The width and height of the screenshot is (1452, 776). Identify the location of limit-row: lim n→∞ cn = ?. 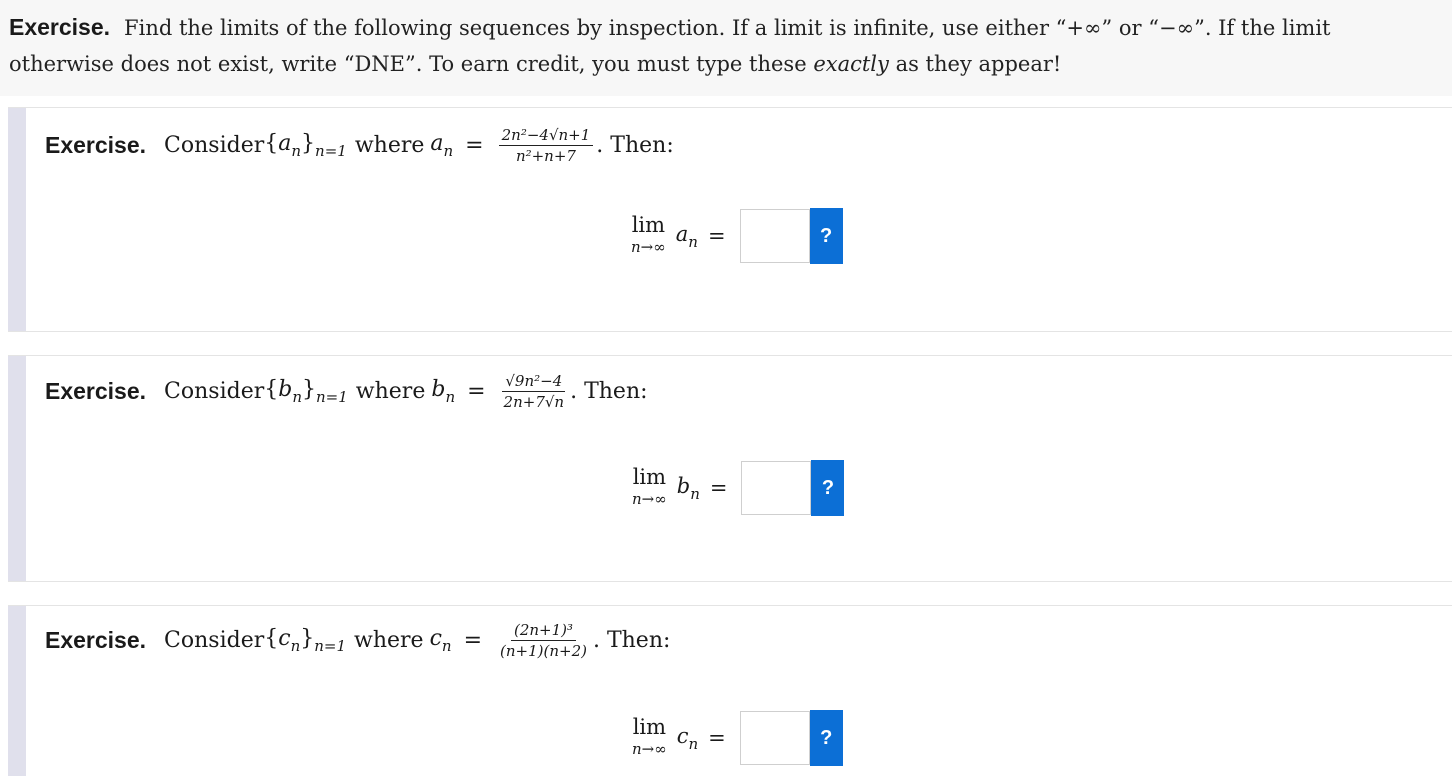
(737, 738).